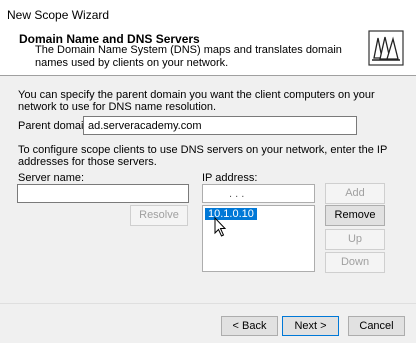 This screenshot has height=343, width=416. Describe the element at coordinates (355, 215) in the screenshot. I see `remove-button: Remove` at that location.